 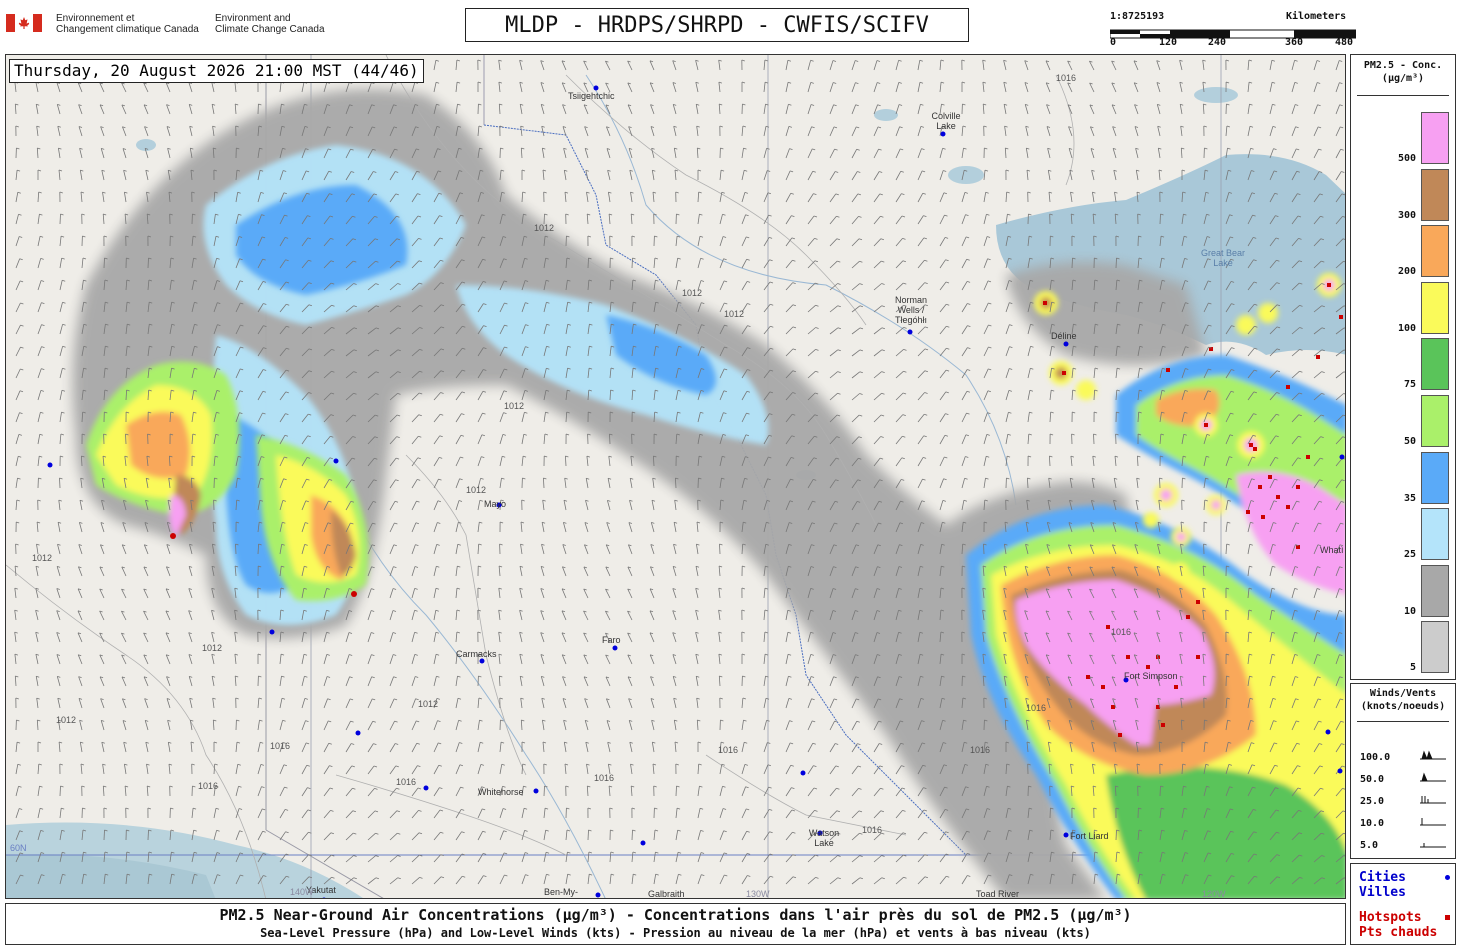 What do you see at coordinates (1214, 894) in the screenshot?
I see `graticule-120w: 120W` at bounding box center [1214, 894].